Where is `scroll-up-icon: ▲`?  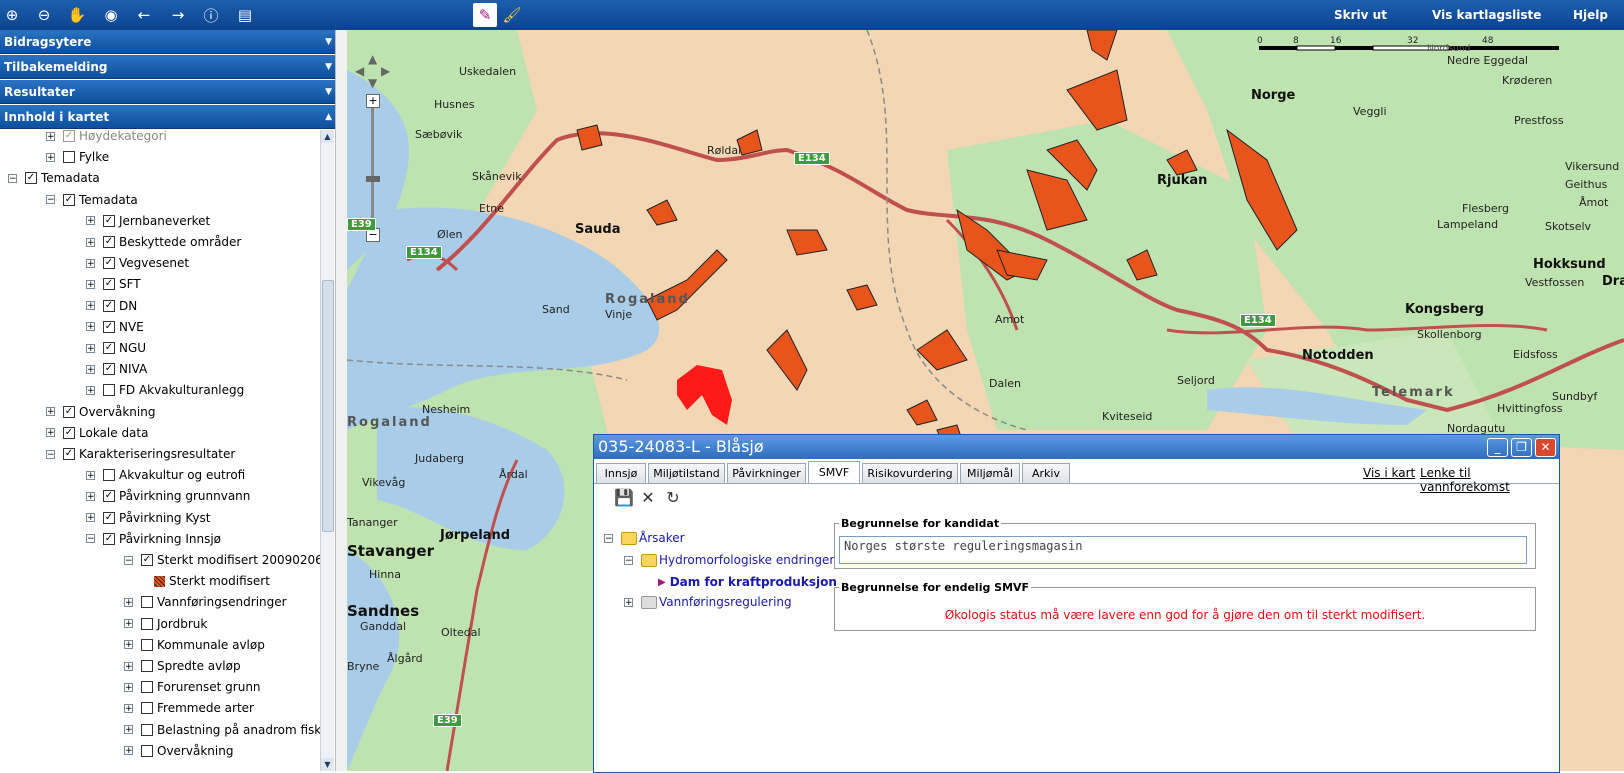
scroll-up-icon: ▲ is located at coordinates (327, 136).